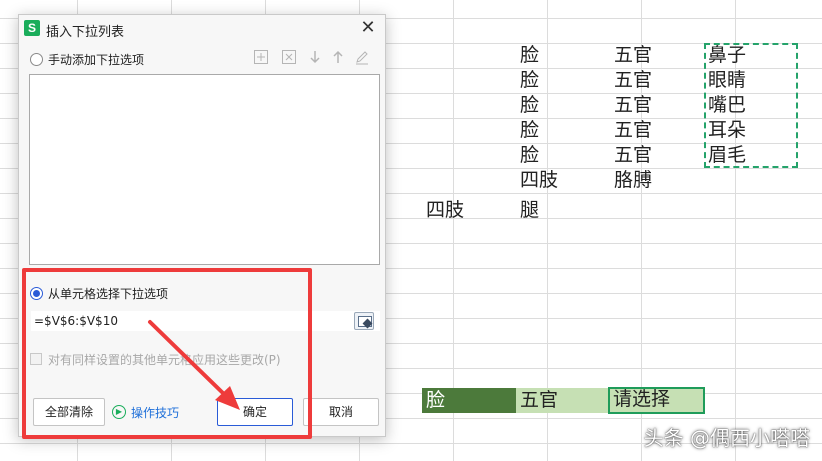  Describe the element at coordinates (563, 55) in the screenshot. I see `cell-b1: 脸` at that location.